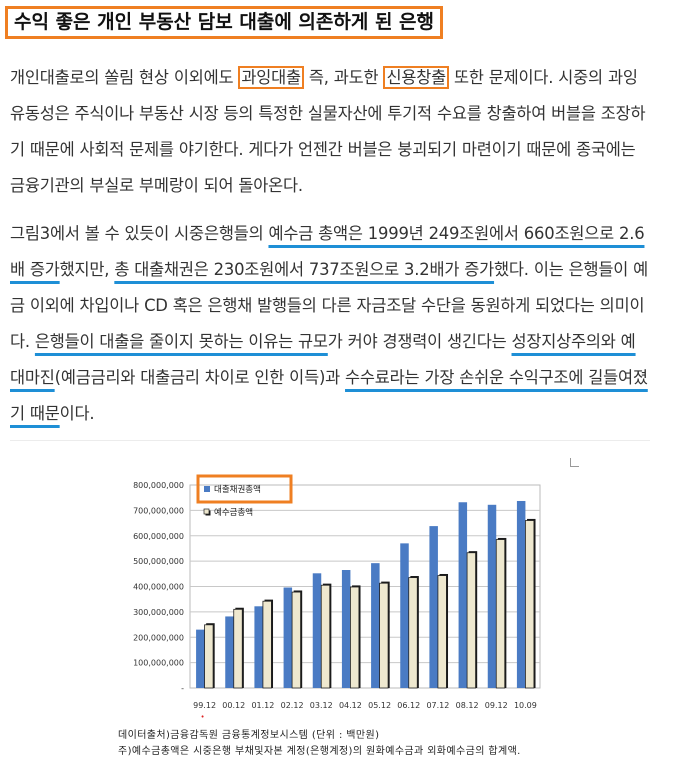 The image size is (677, 760). I want to click on x-tick-label: 10.09, so click(525, 705).